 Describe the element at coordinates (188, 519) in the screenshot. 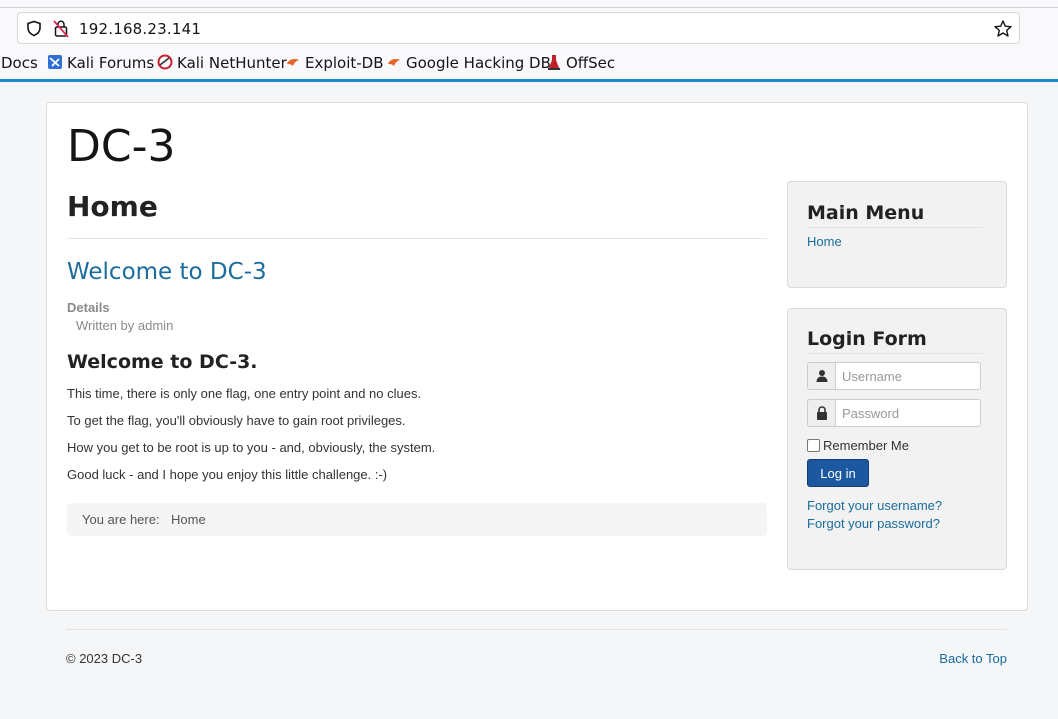

I see `breadcrumb-current: Home` at that location.